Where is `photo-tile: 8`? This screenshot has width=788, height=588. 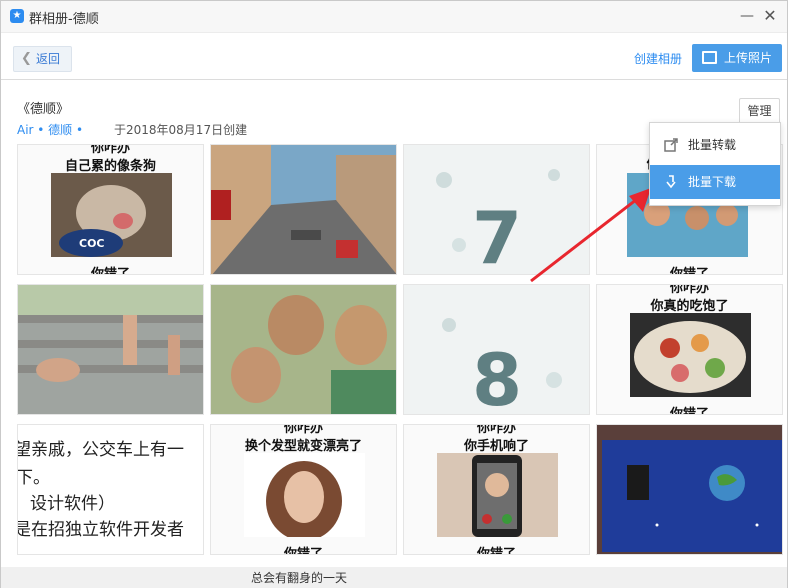 photo-tile: 8 is located at coordinates (496, 349).